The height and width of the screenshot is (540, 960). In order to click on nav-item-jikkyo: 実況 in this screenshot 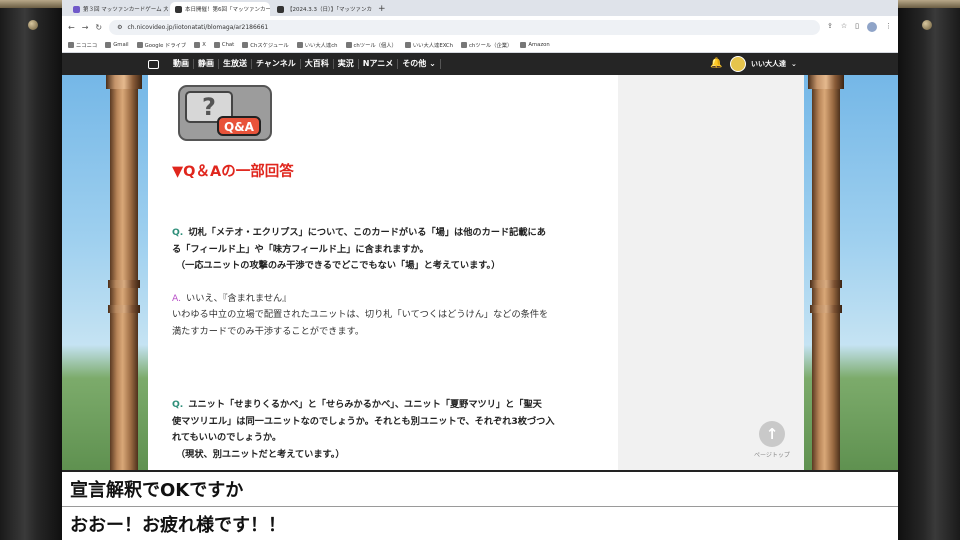, I will do `click(346, 64)`.